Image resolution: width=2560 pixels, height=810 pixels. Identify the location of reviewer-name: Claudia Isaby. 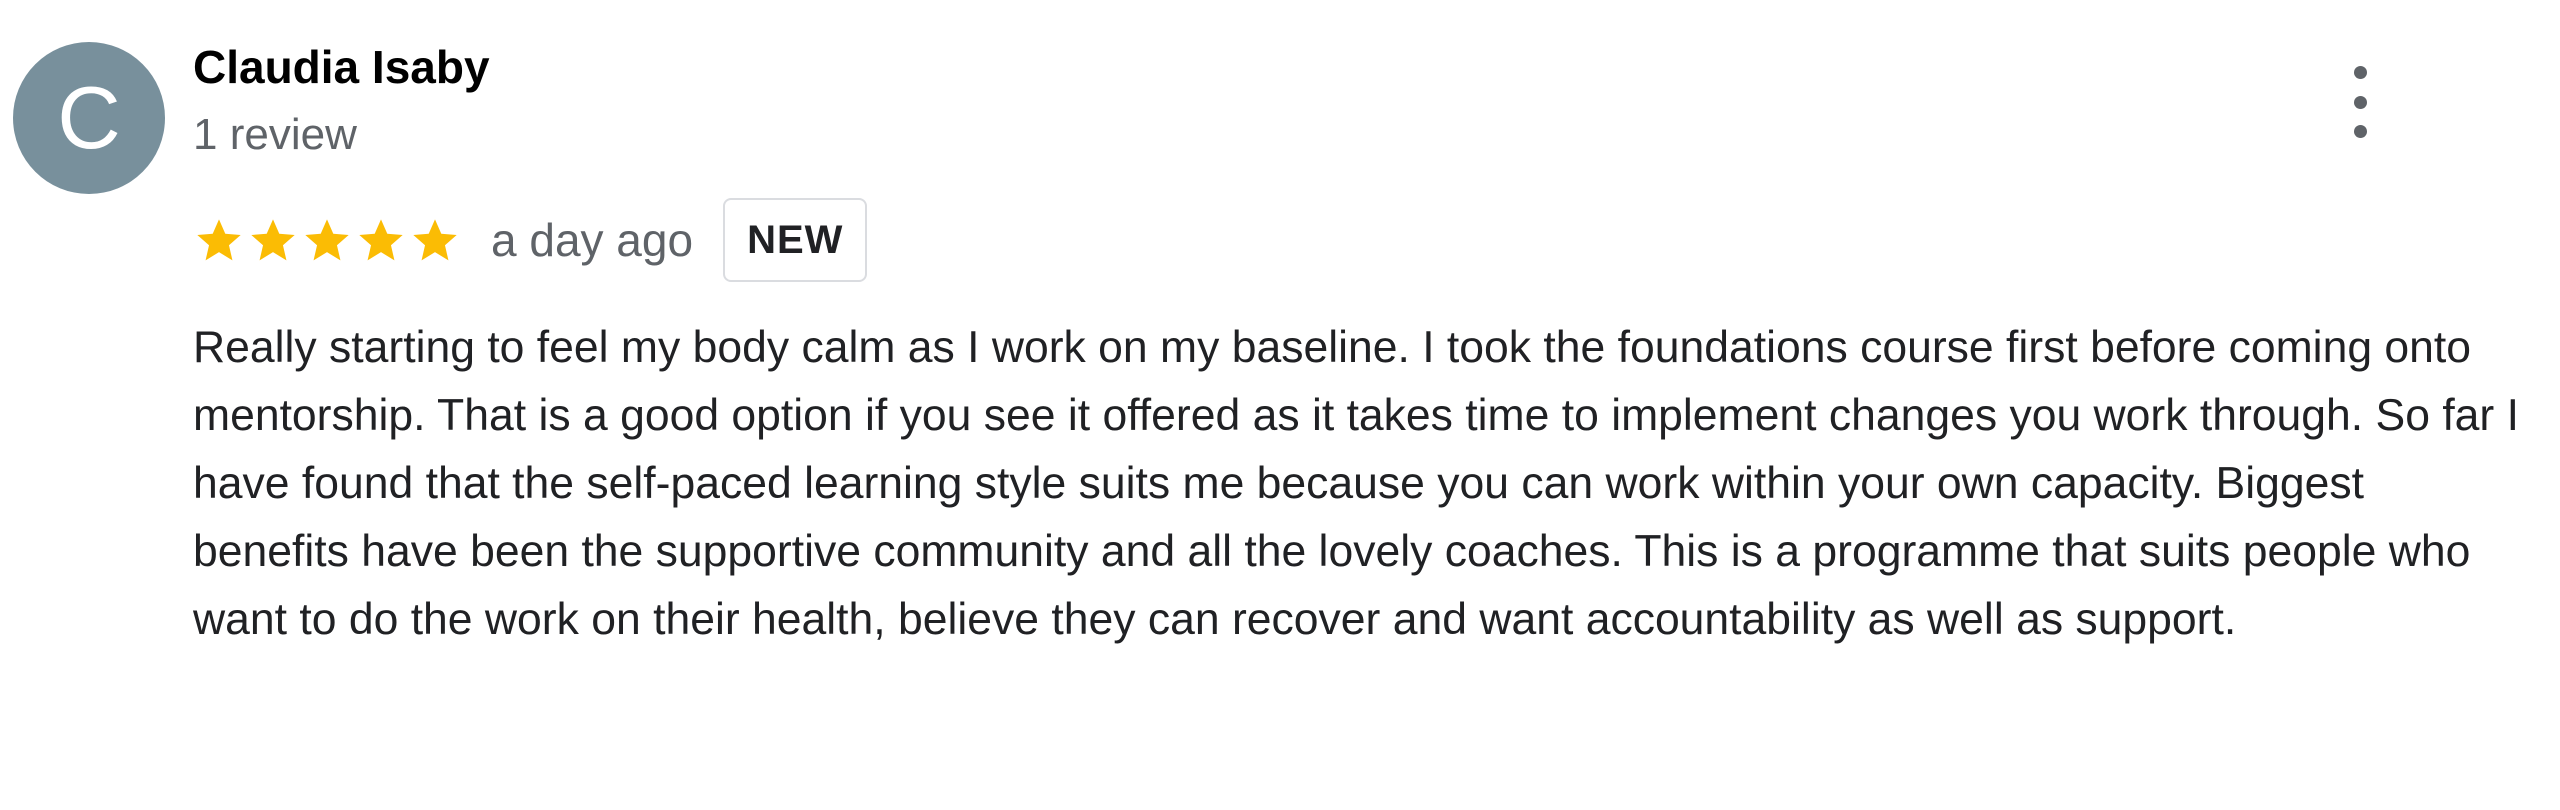
(341, 67).